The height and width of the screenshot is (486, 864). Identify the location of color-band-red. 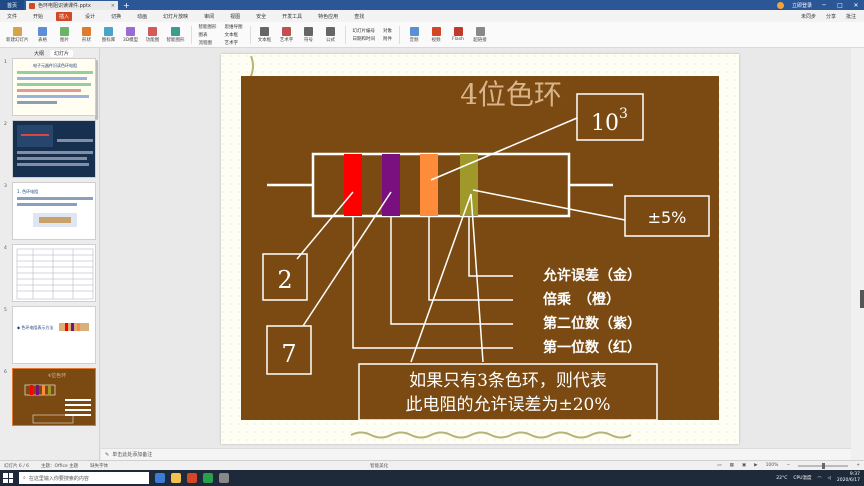
(353, 185).